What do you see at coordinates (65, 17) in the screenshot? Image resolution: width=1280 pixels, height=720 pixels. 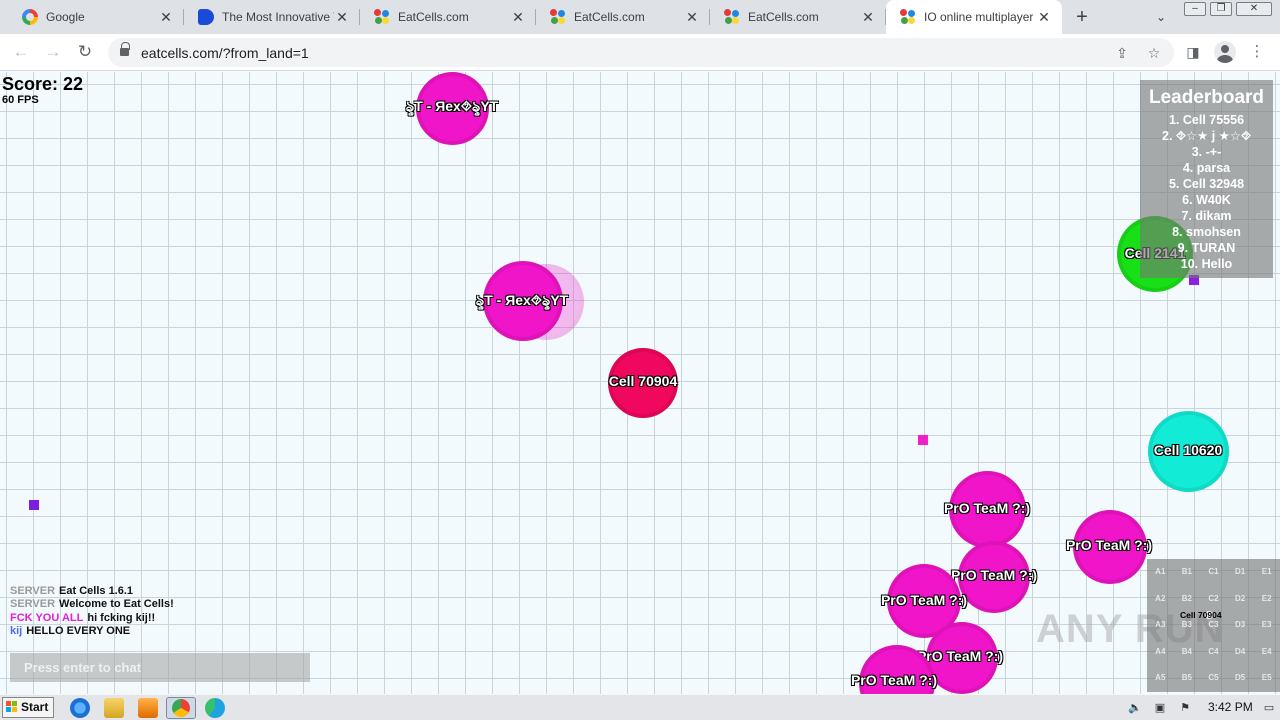 I see `tab-title: Google` at bounding box center [65, 17].